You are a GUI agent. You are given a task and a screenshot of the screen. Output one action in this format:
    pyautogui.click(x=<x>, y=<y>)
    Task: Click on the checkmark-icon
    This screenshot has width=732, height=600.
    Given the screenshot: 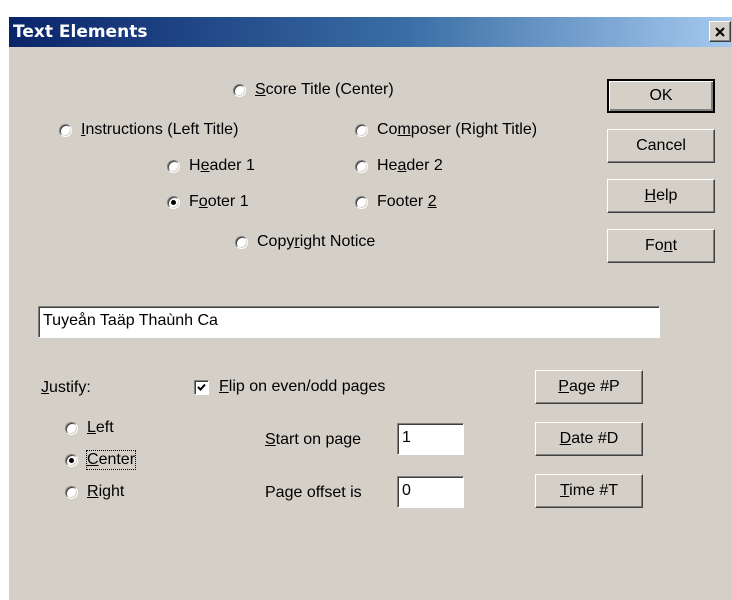 What is the action you would take?
    pyautogui.click(x=201, y=387)
    